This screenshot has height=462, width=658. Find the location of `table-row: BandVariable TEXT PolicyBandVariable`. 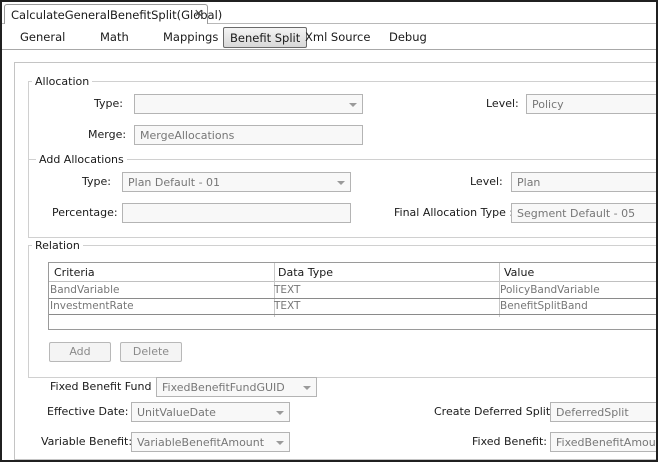

table-row: BandVariable TEXT PolicyBandVariable is located at coordinates (352, 291).